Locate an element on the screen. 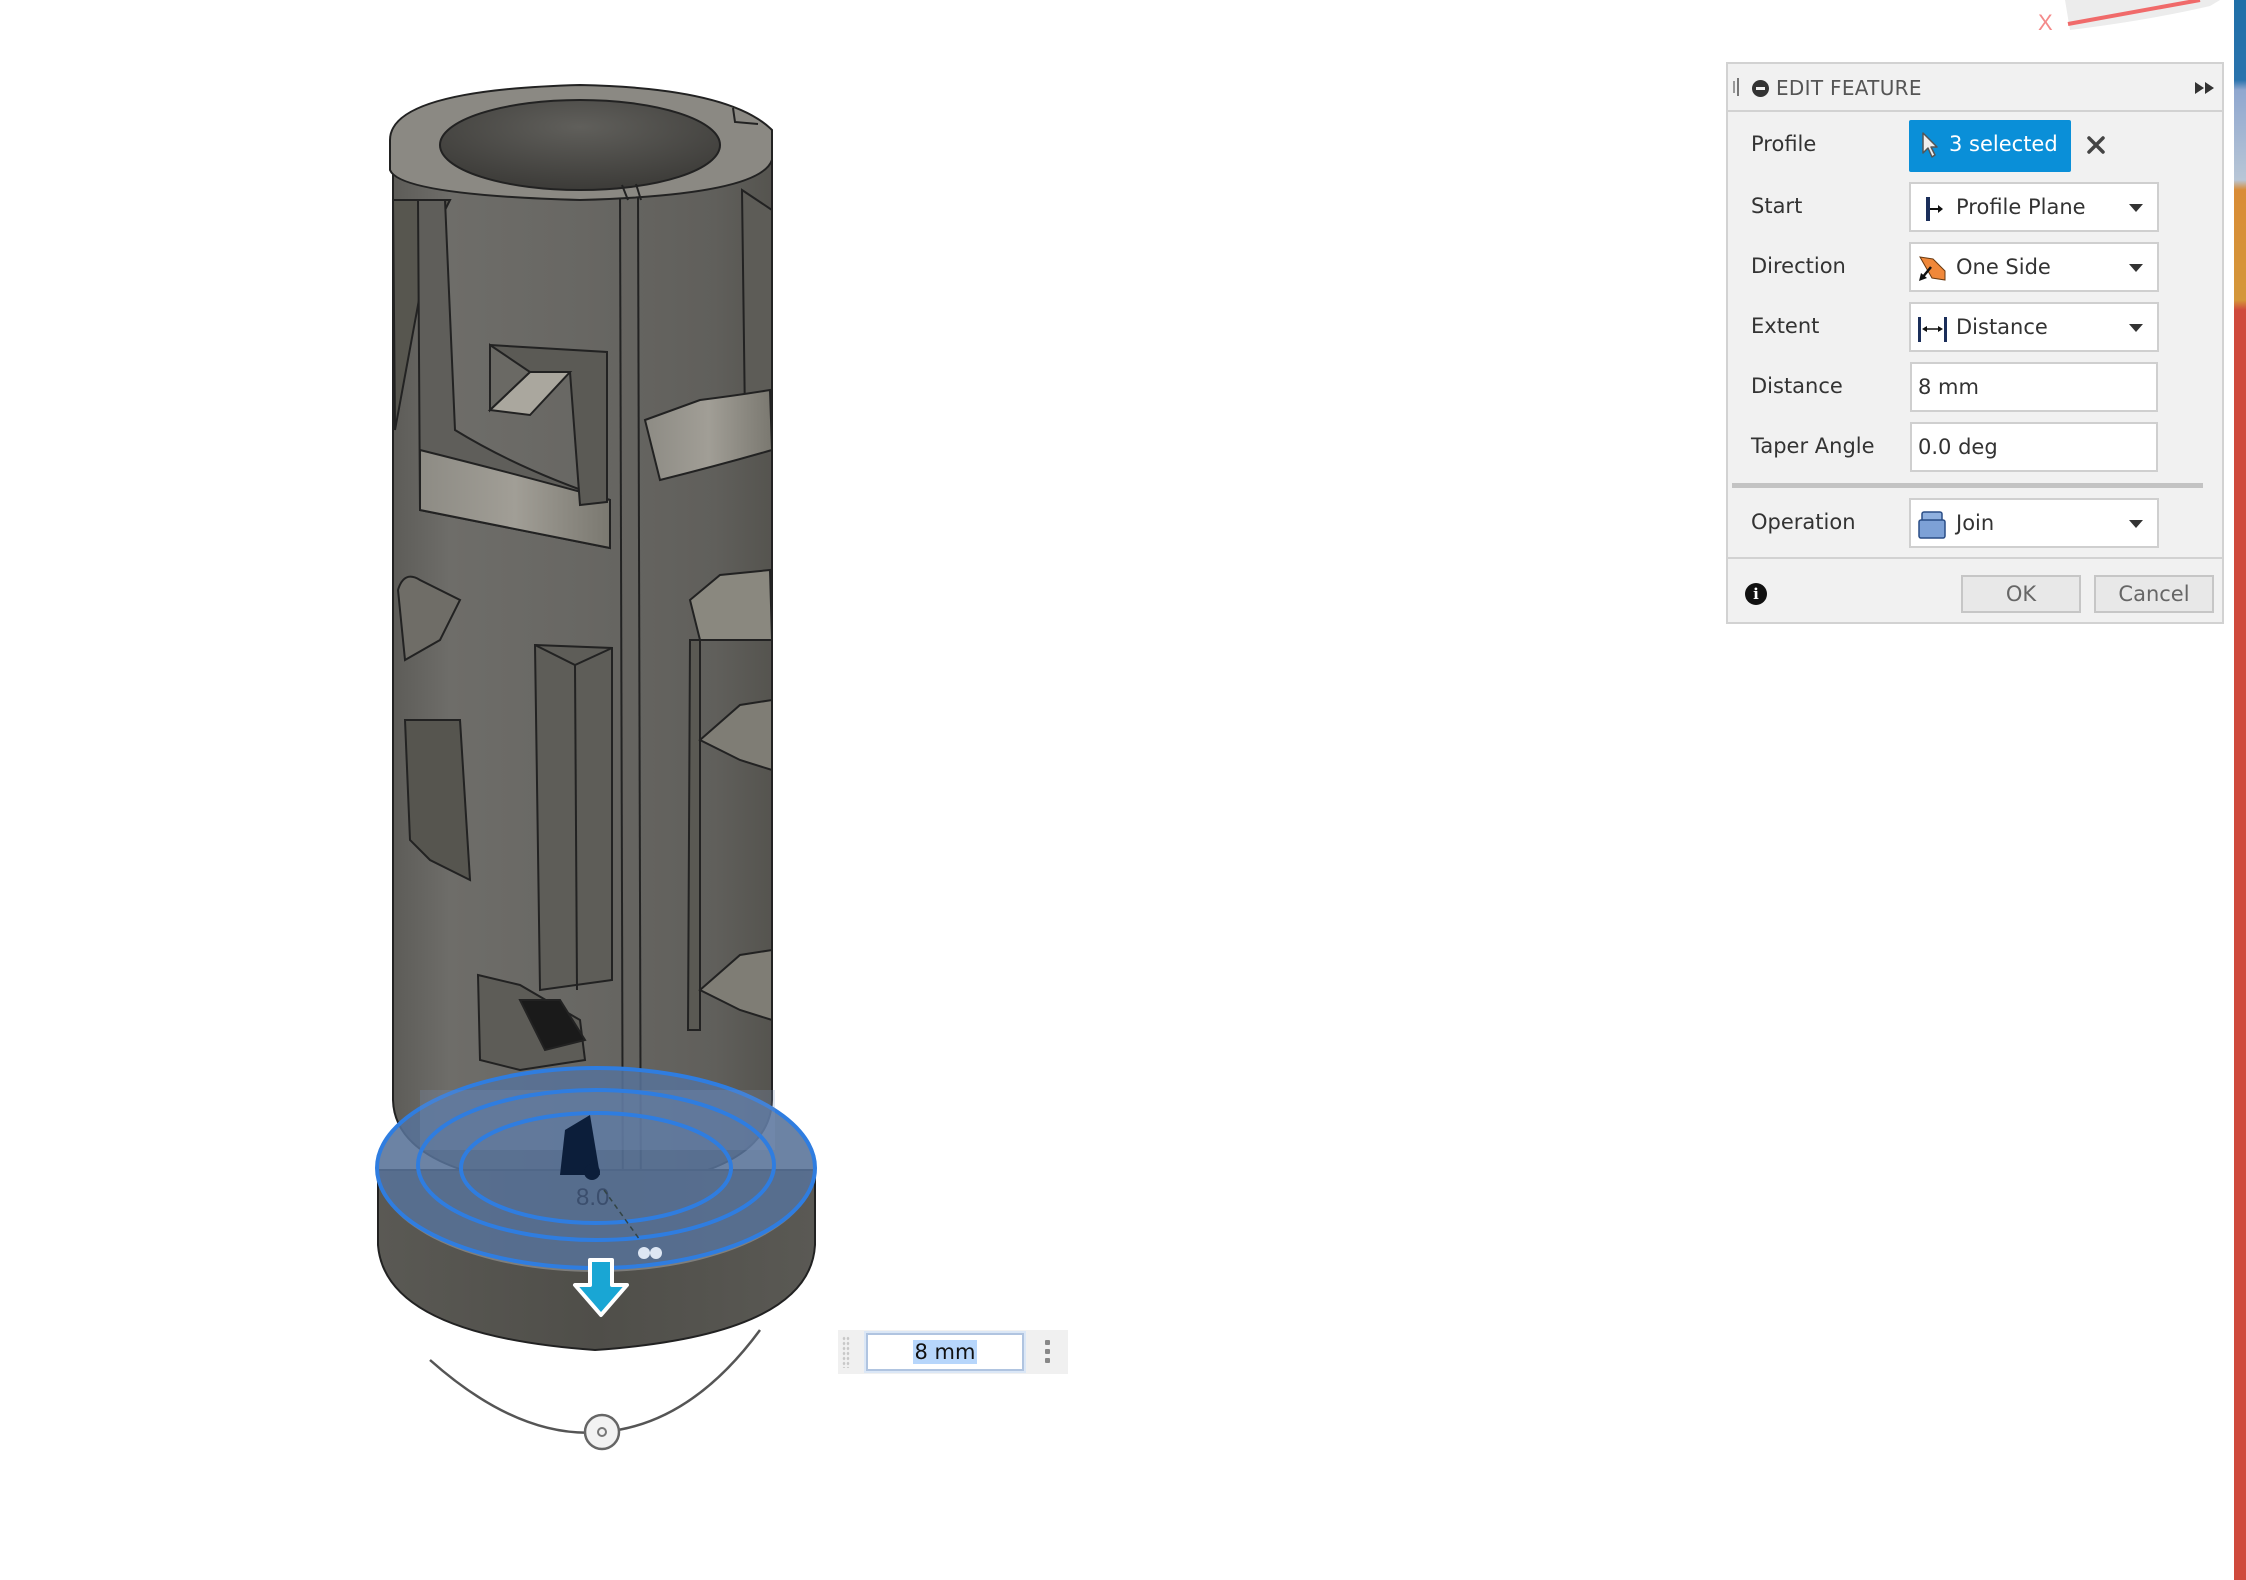  top-ring is located at coordinates (581, 142).